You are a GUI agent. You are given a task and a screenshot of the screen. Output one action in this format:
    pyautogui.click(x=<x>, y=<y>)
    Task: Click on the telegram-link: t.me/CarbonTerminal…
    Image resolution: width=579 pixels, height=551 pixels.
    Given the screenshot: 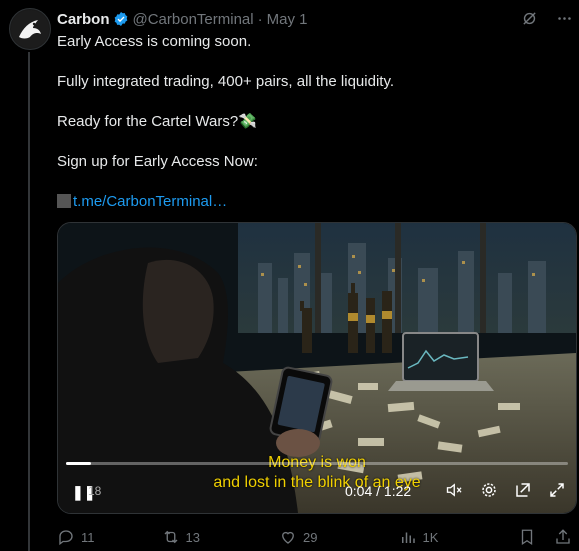 What is the action you would take?
    pyautogui.click(x=150, y=201)
    